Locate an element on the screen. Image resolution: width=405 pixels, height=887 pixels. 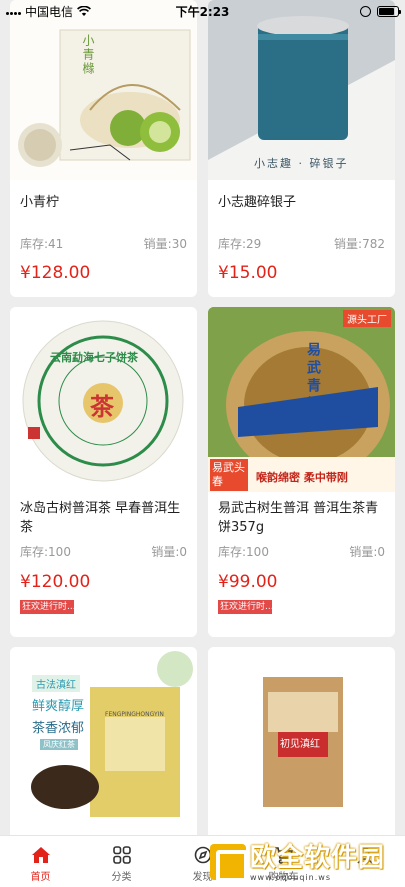
product-image-text: 云南勐海七子饼茶 is located at coordinates (94, 357).